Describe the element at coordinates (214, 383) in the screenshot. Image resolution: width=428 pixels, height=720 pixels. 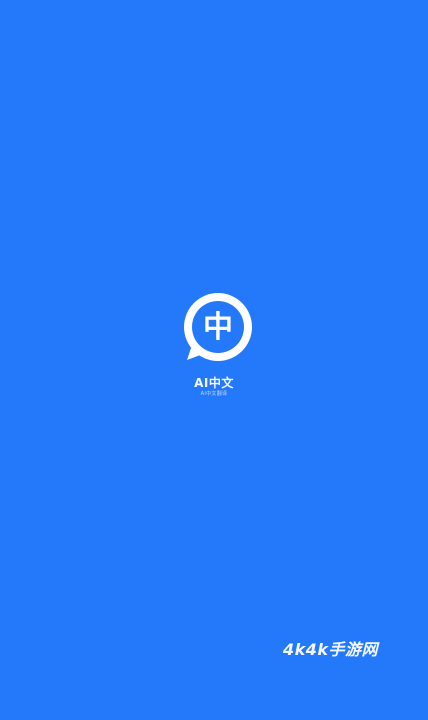
I see `app-name: AI中文` at that location.